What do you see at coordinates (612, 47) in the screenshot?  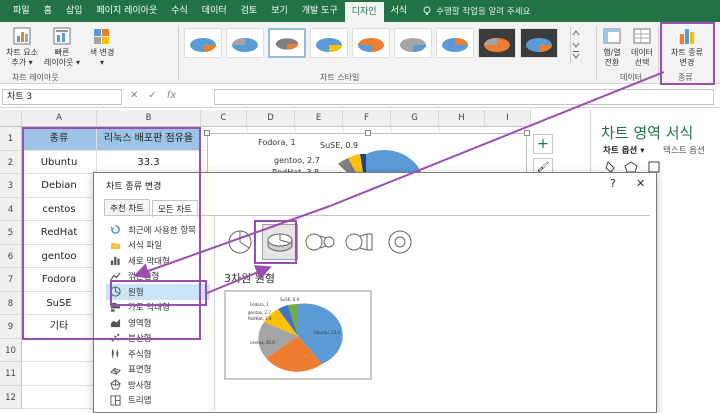 I see `switch-row-column-button: 행/열 전환` at bounding box center [612, 47].